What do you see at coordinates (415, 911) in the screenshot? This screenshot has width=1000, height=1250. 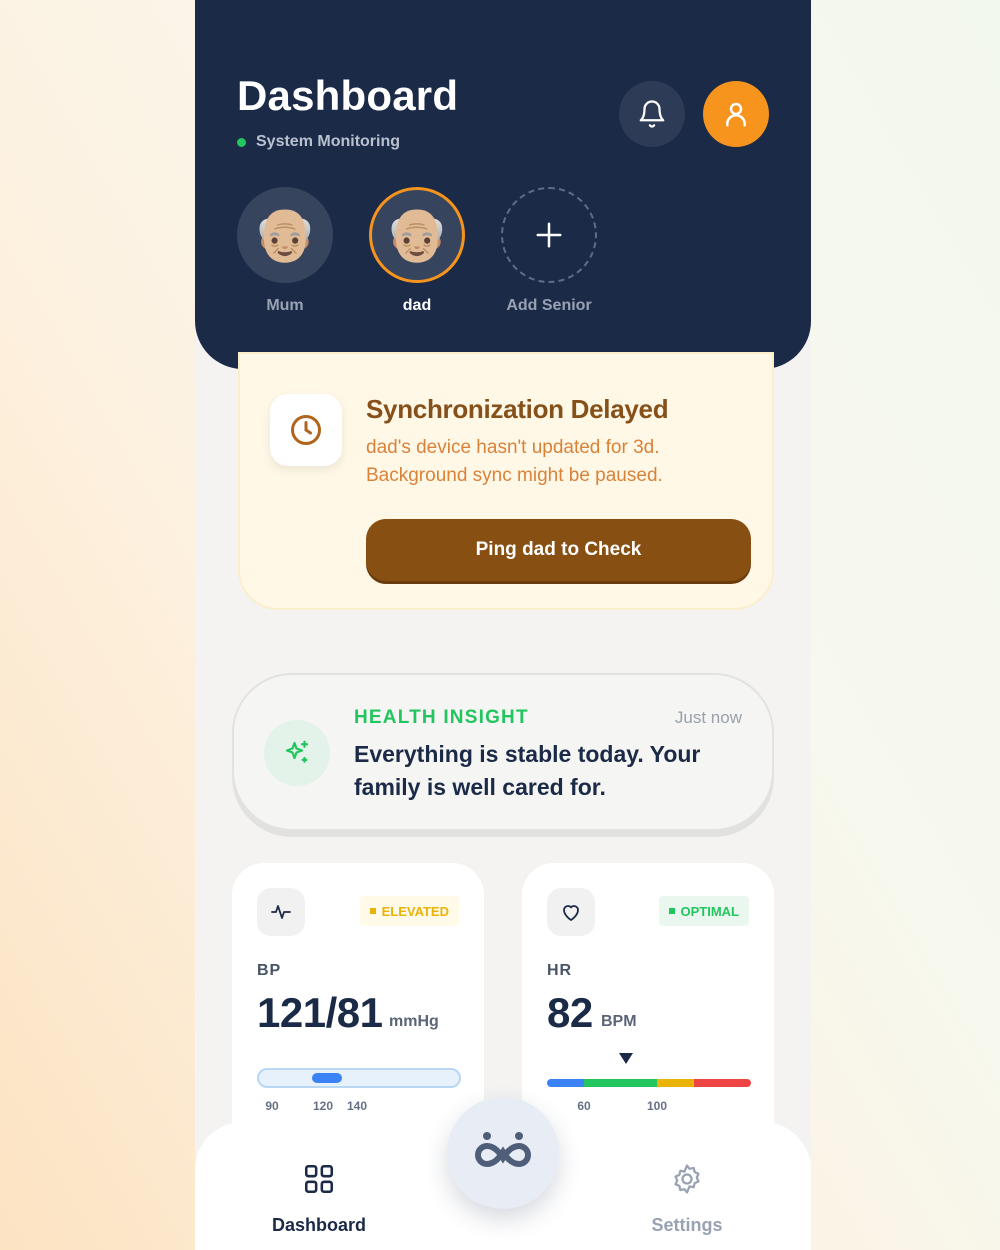 I see `badge-text: ELEVATED` at bounding box center [415, 911].